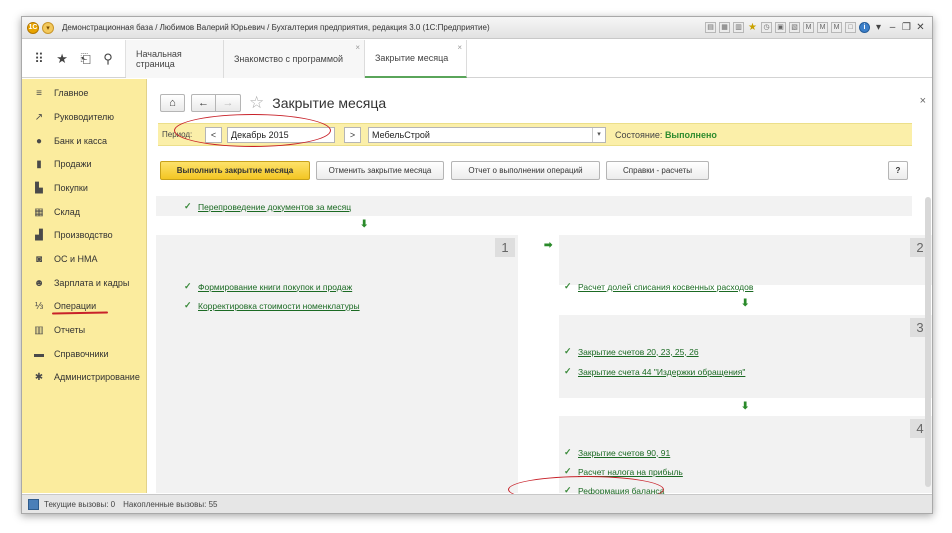 The width and height of the screenshot is (952, 533). Describe the element at coordinates (80, 504) in the screenshot. I see `current-calls: Текущие вызовы: 0` at that location.